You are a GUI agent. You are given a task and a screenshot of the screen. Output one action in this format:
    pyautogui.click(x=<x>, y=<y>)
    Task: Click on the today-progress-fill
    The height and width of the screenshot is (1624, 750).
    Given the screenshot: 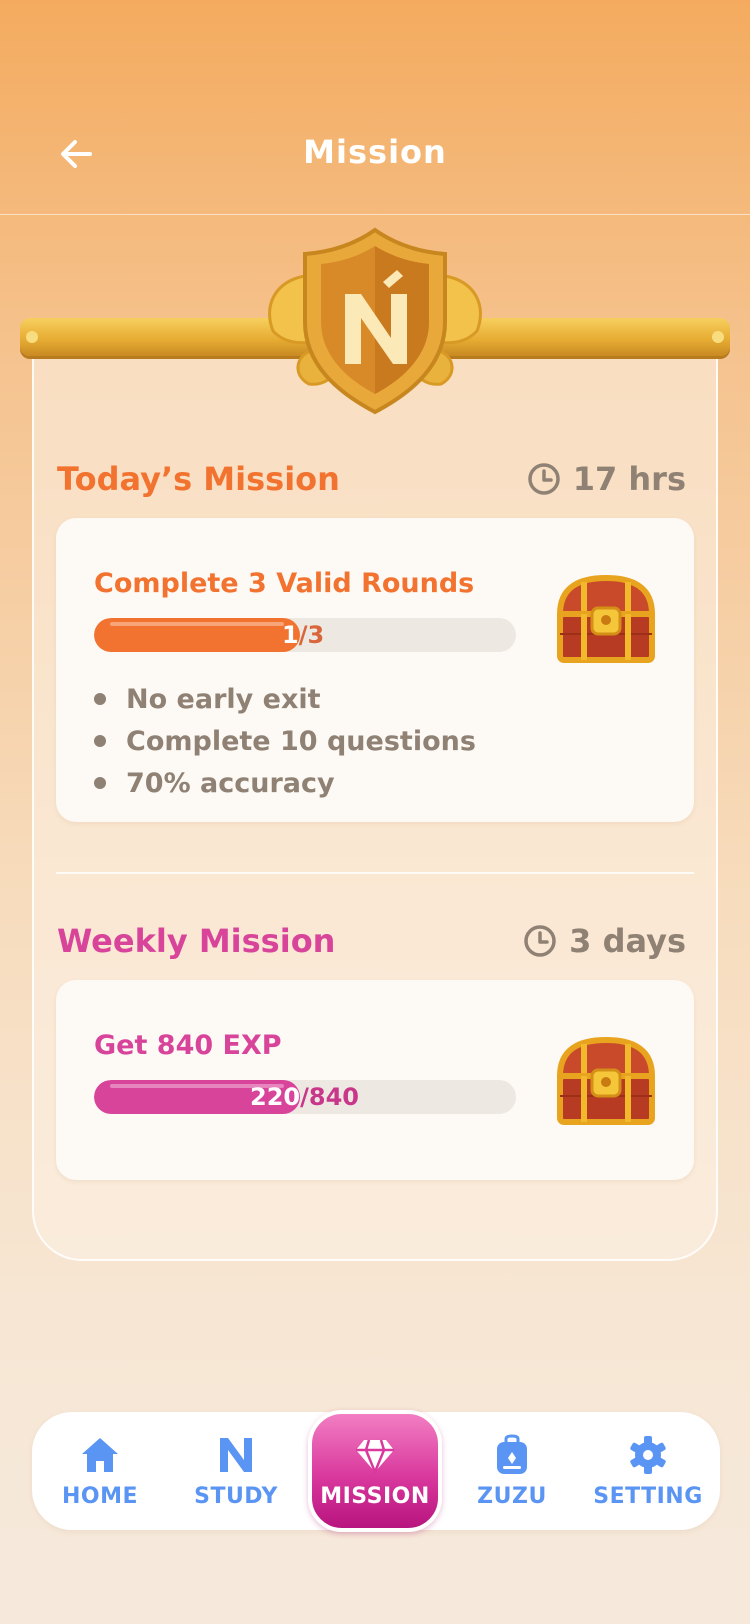 What is the action you would take?
    pyautogui.click(x=197, y=635)
    